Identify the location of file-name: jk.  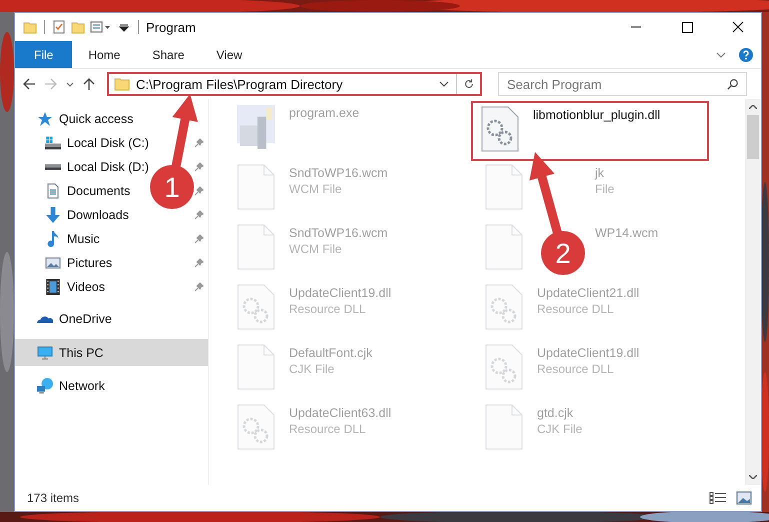
(600, 173).